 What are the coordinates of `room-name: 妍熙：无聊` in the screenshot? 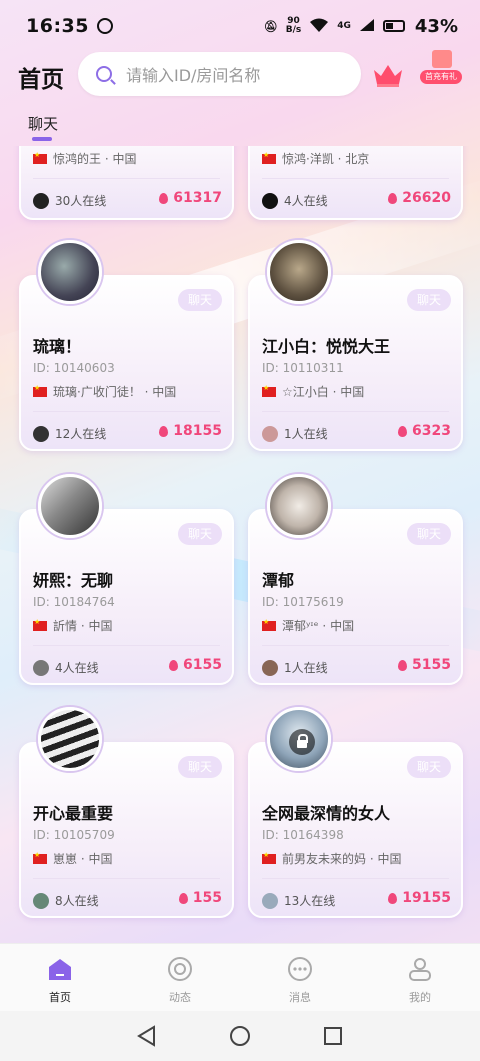 It's located at (73, 580).